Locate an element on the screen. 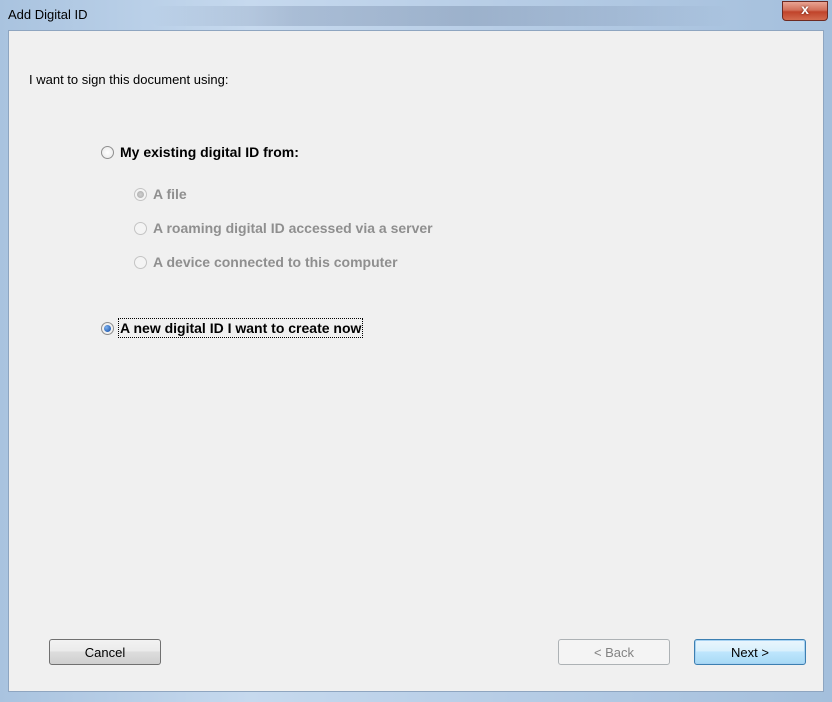 Image resolution: width=832 pixels, height=702 pixels. radio-a-file-label: A file is located at coordinates (170, 194).